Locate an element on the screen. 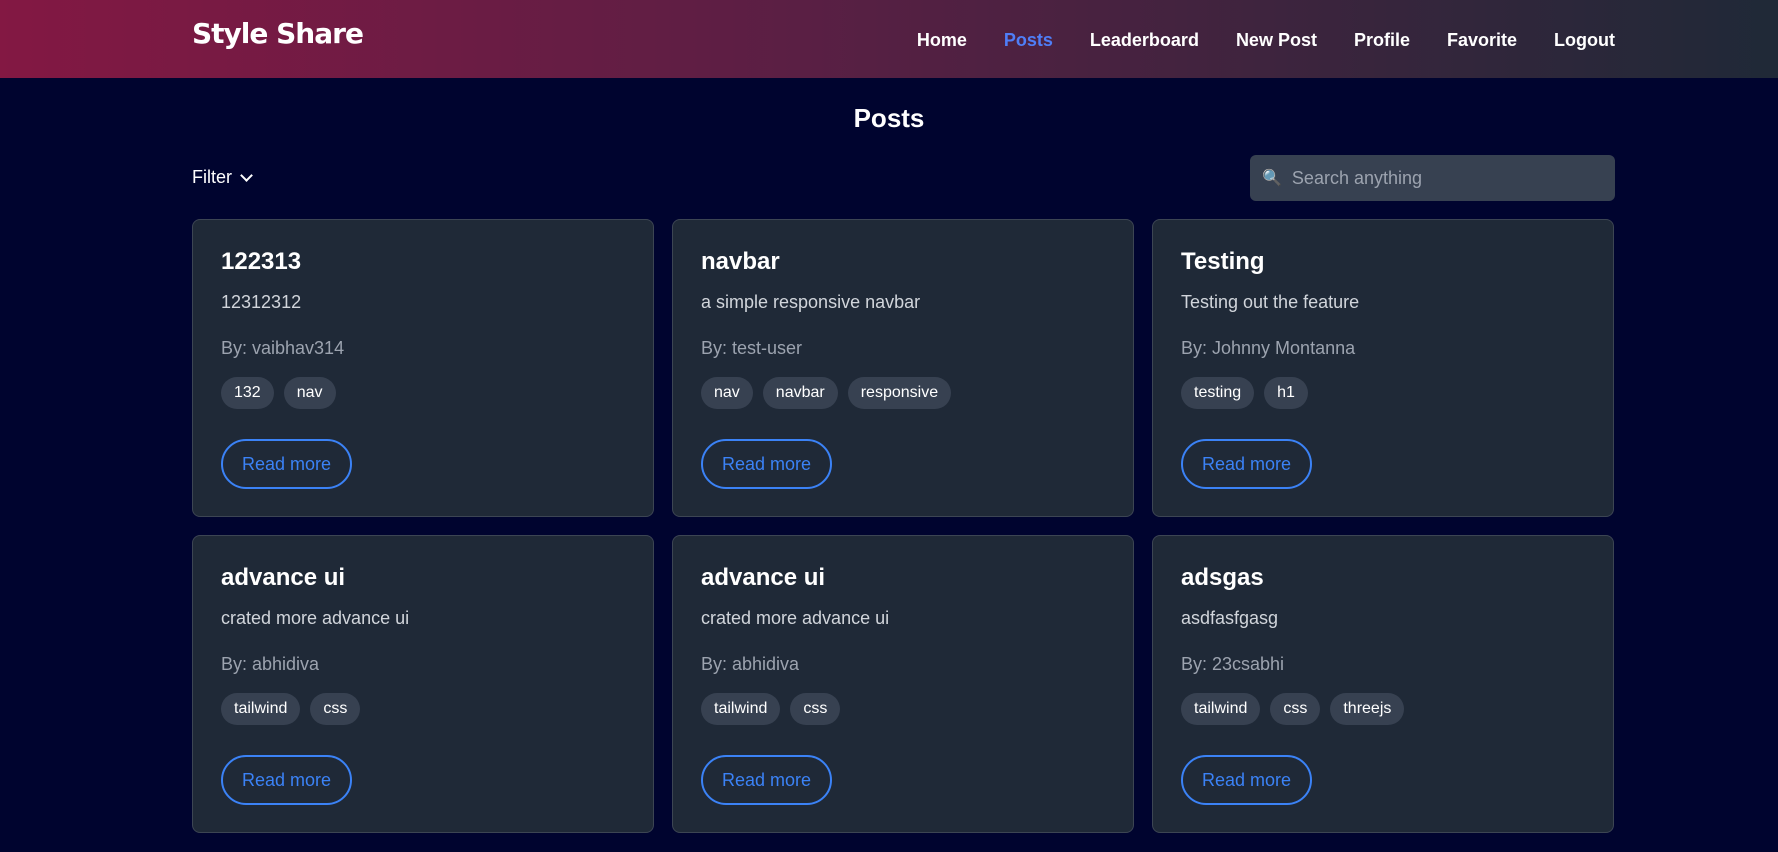 This screenshot has width=1778, height=852. tag-badge: 132 is located at coordinates (247, 393).